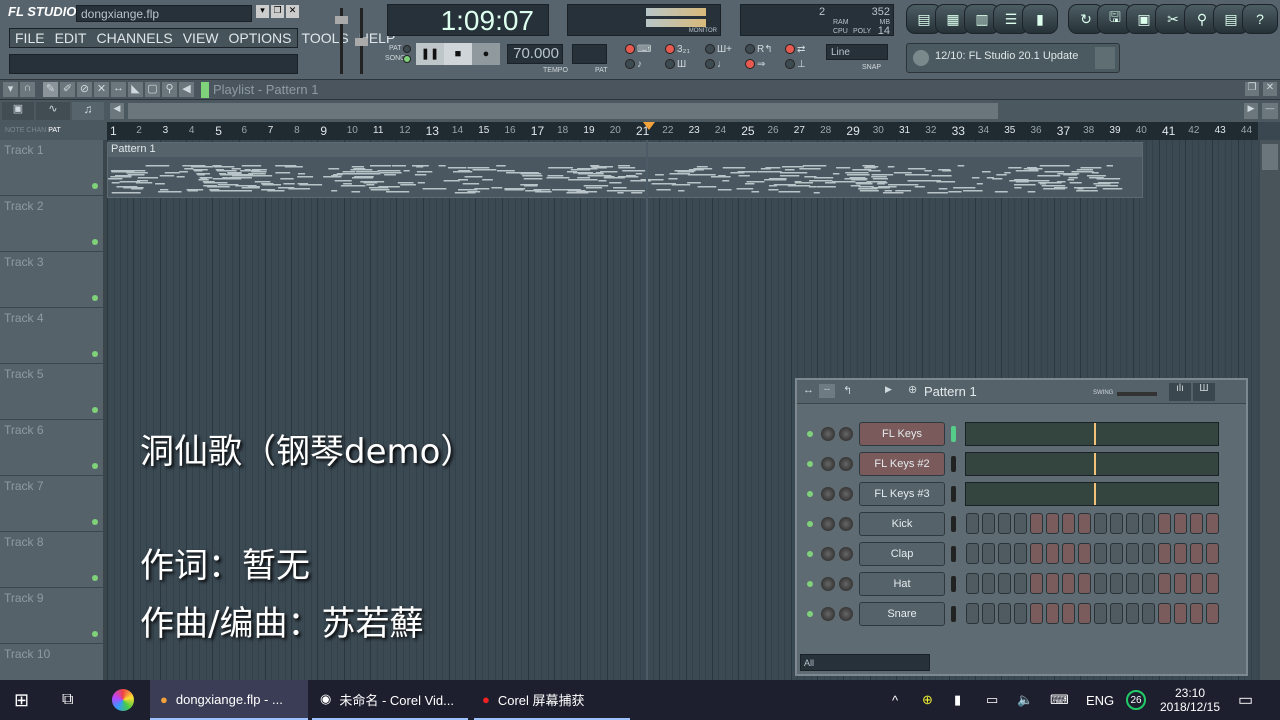 This screenshot has width=1280, height=720. I want to click on vertical-scroll-thumb, so click(1270, 157).